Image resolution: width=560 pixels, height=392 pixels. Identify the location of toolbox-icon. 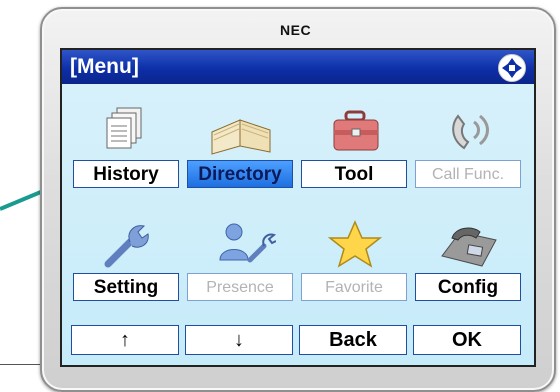
(355, 130).